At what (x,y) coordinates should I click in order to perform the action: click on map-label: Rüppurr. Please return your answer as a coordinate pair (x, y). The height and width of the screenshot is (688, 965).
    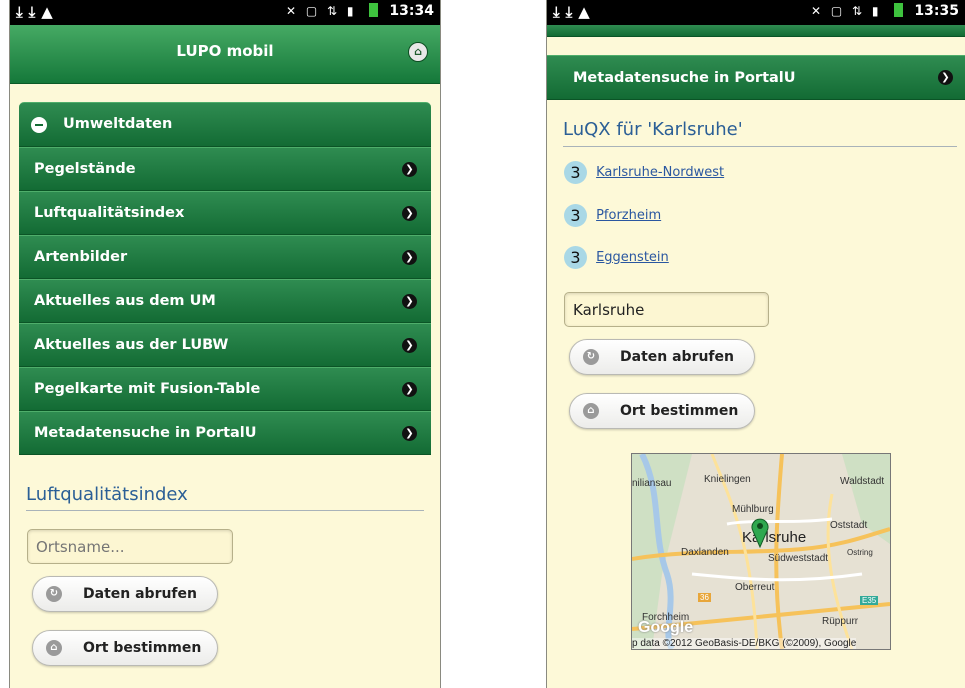
    Looking at the image, I should click on (840, 621).